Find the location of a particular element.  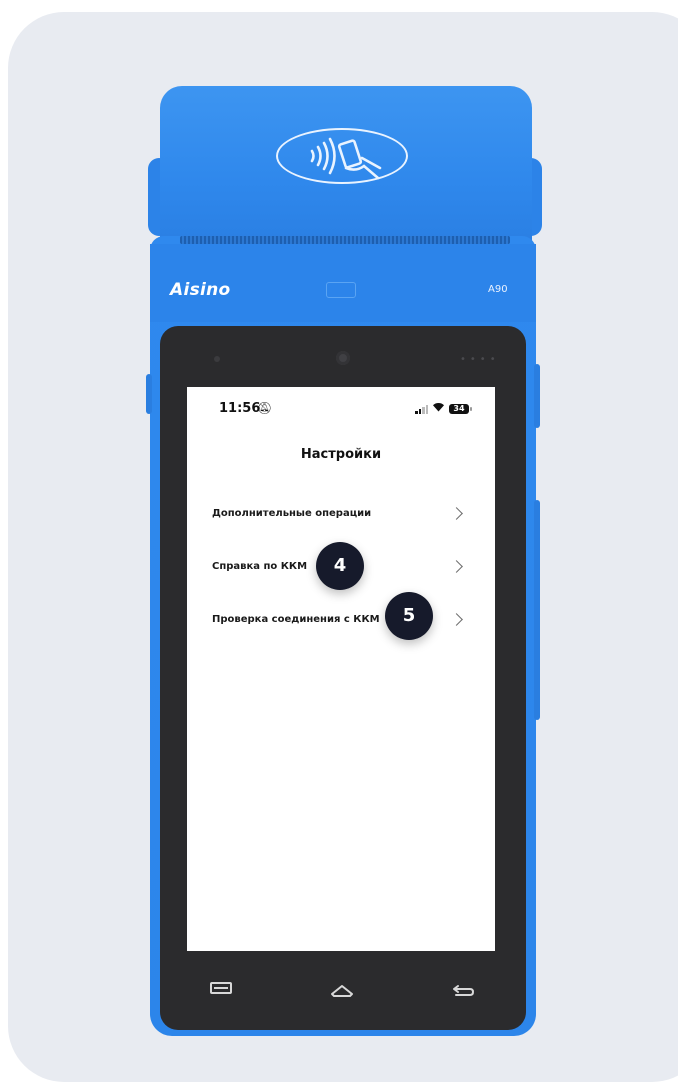

brand-logo: Aisino is located at coordinates (200, 290).